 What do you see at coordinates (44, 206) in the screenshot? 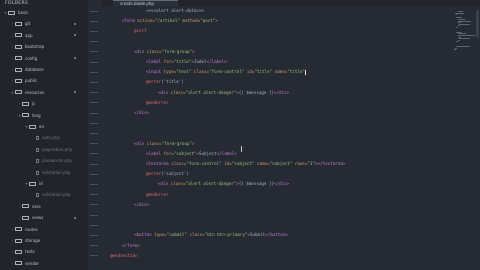
I see `tree-folder: › sass` at bounding box center [44, 206].